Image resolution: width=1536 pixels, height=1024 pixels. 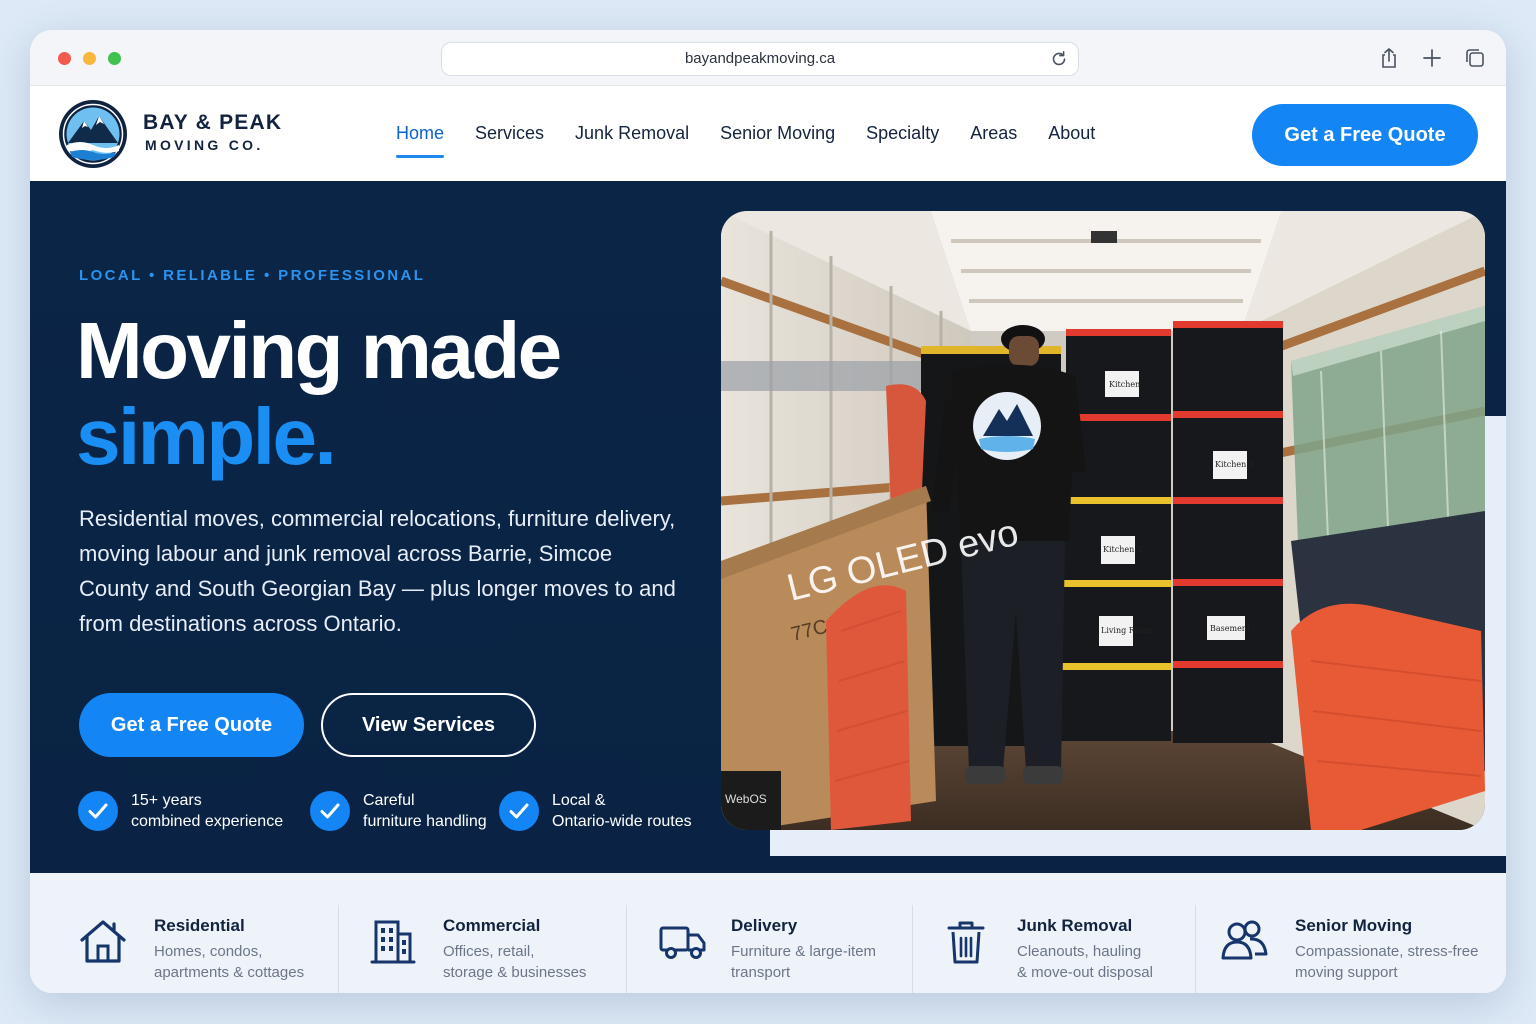 What do you see at coordinates (166, 800) in the screenshot?
I see `badge-line: 15+ years` at bounding box center [166, 800].